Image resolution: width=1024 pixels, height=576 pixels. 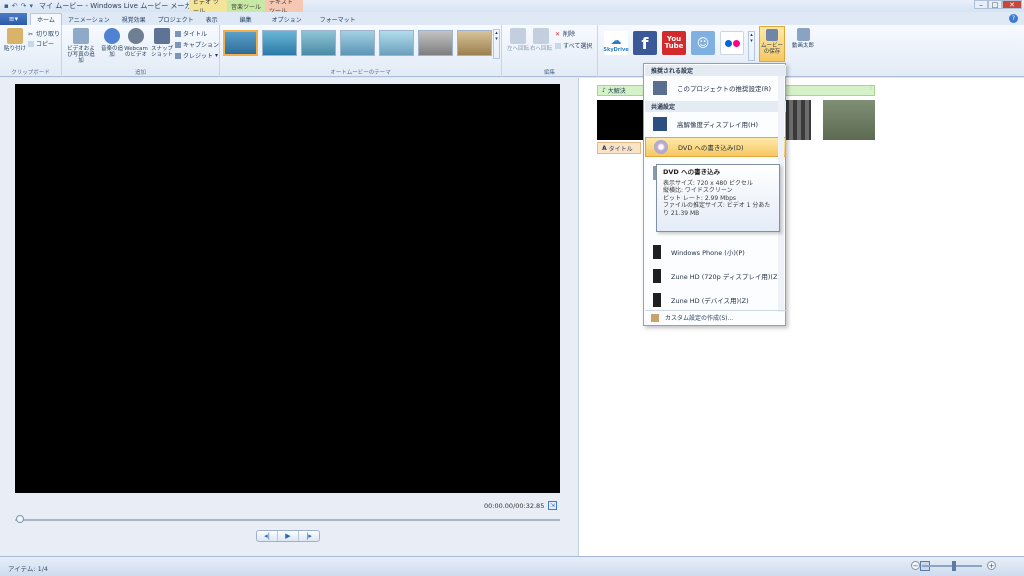 What do you see at coordinates (197, 44) in the screenshot?
I see `caption-button: キャプション` at bounding box center [197, 44].